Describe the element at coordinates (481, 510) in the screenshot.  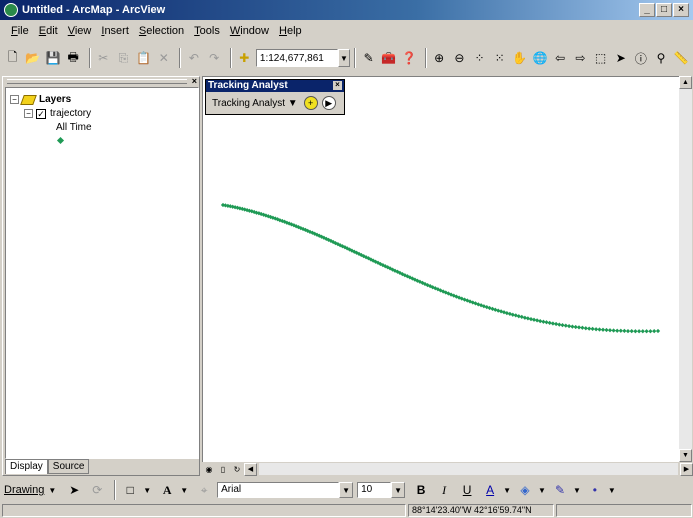
I see `status-coordinates: 88°14'23.40"W 42°16'59.74"N` at that location.